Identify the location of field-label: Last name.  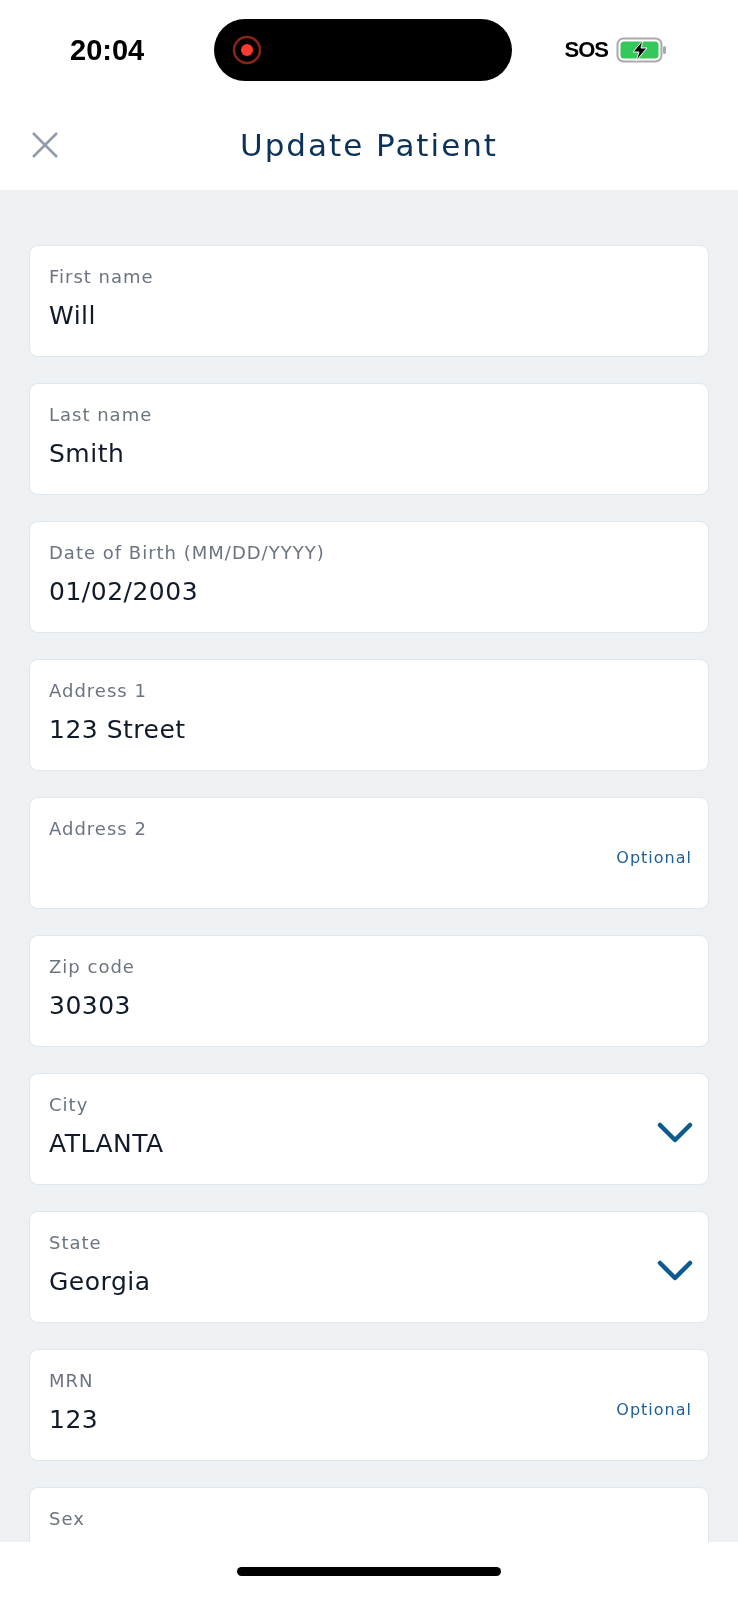
(101, 414).